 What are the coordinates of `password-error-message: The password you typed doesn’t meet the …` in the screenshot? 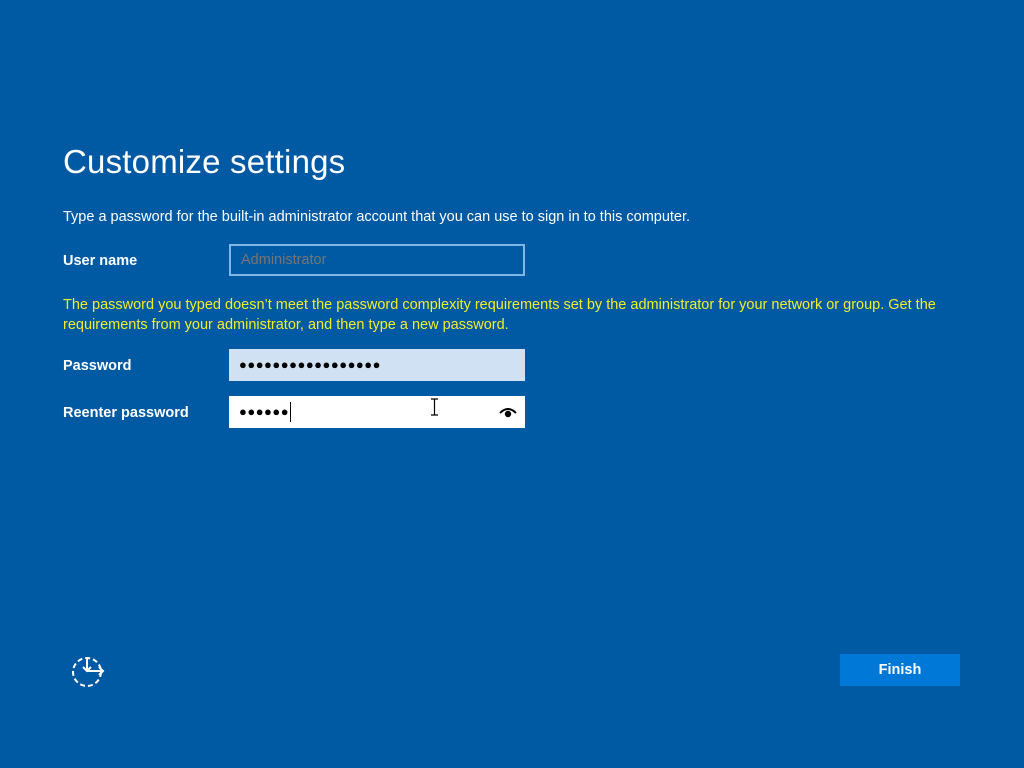 It's located at (499, 315).